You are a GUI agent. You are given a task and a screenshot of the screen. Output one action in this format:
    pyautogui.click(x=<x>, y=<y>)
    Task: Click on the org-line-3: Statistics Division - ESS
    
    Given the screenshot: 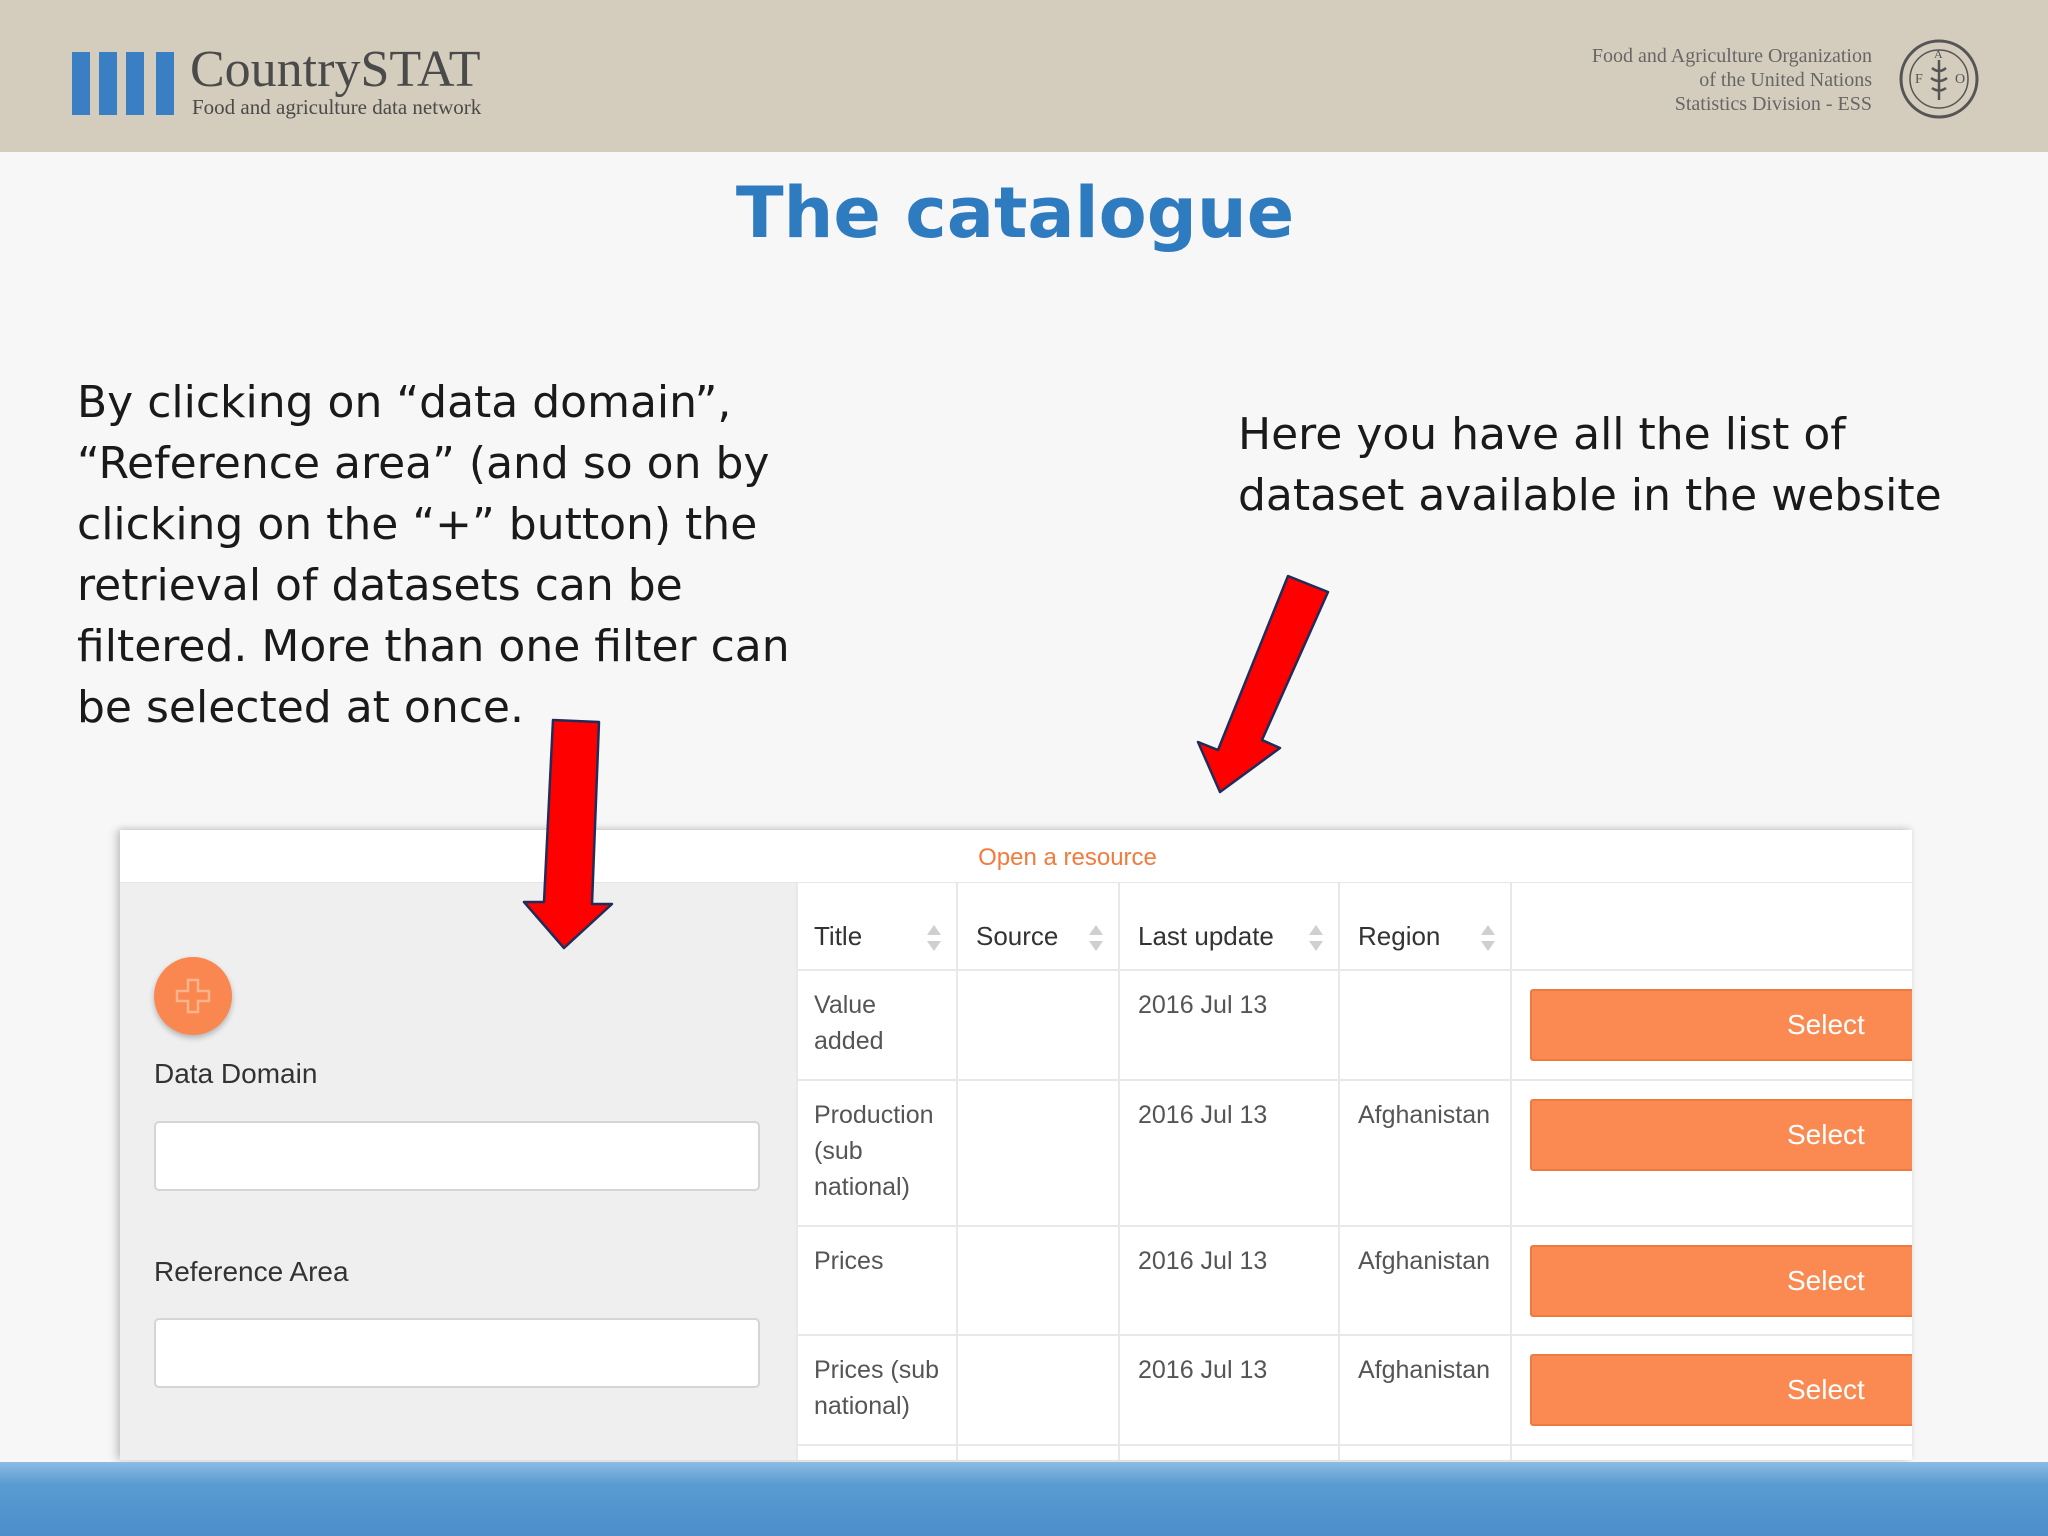 What is the action you would take?
    pyautogui.click(x=1773, y=104)
    